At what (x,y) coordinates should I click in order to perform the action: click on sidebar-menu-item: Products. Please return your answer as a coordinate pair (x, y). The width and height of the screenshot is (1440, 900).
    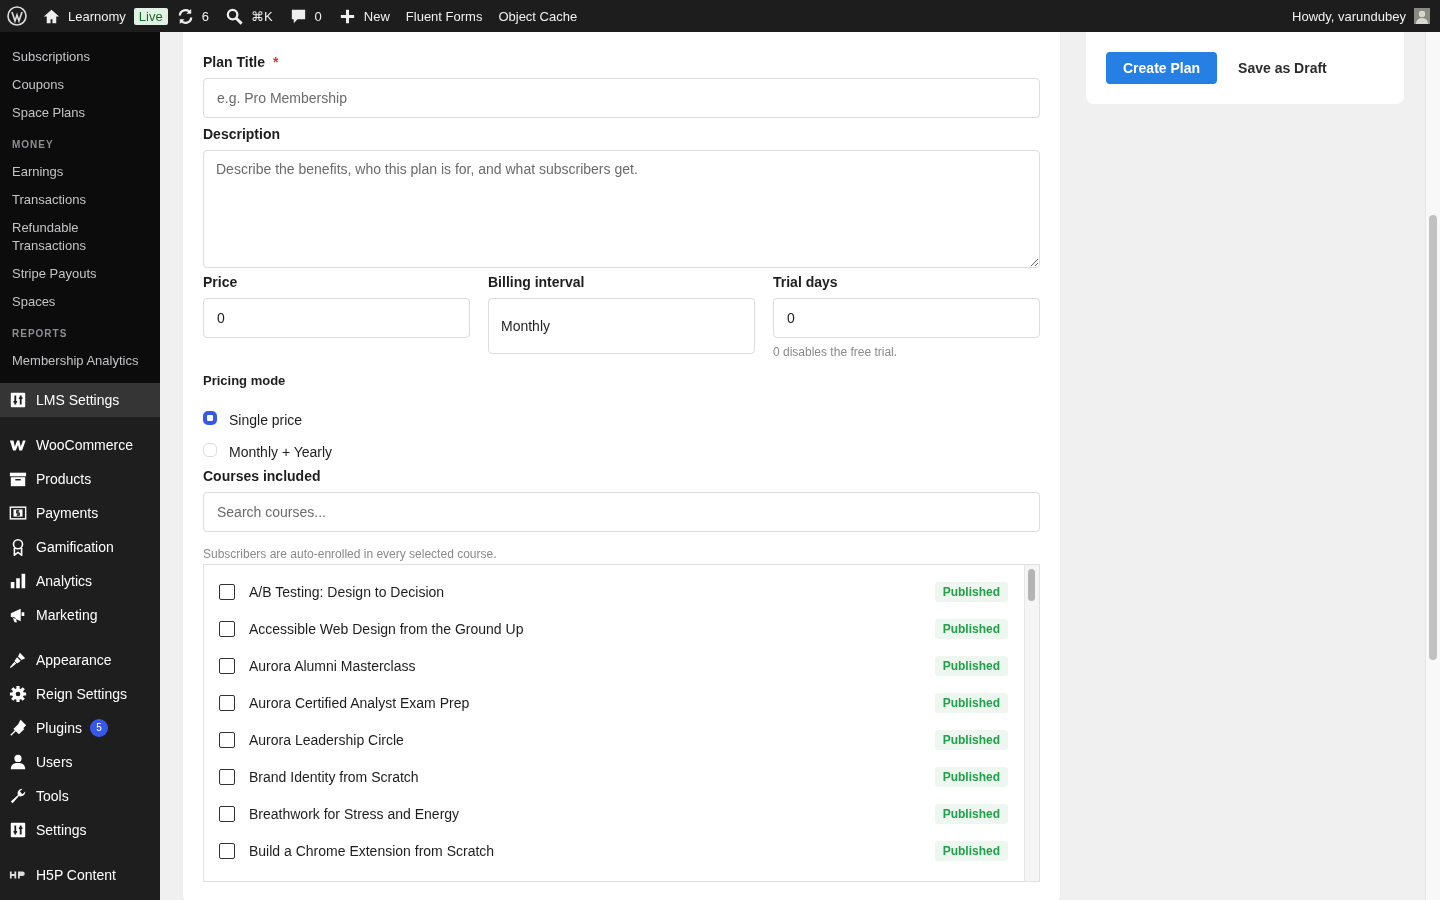
    Looking at the image, I should click on (80, 479).